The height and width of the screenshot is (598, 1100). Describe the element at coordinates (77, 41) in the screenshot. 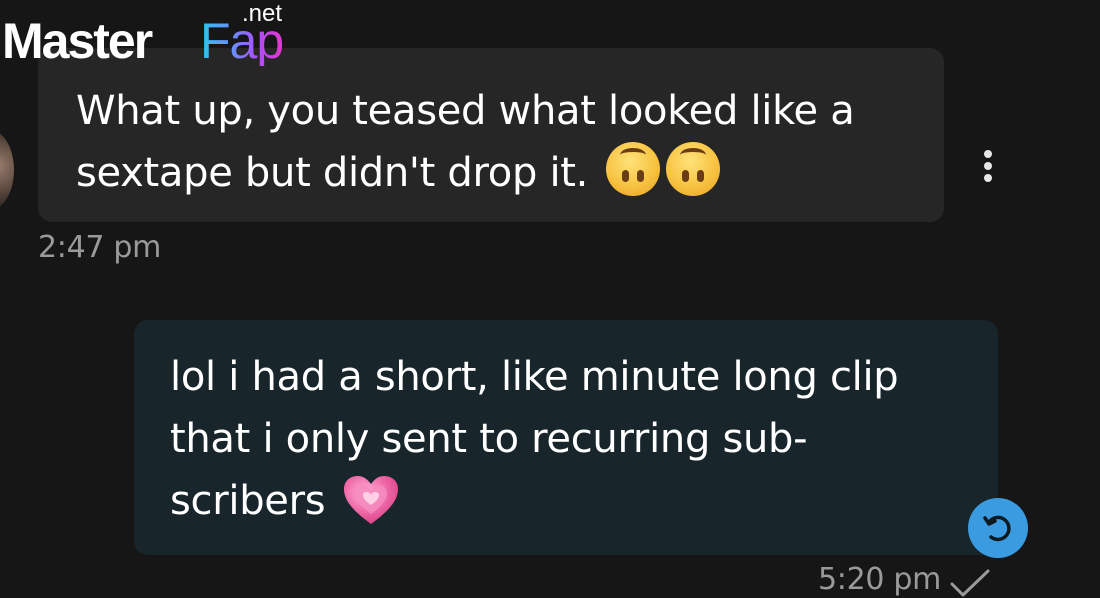

I see `watermark-master-text: Master` at that location.